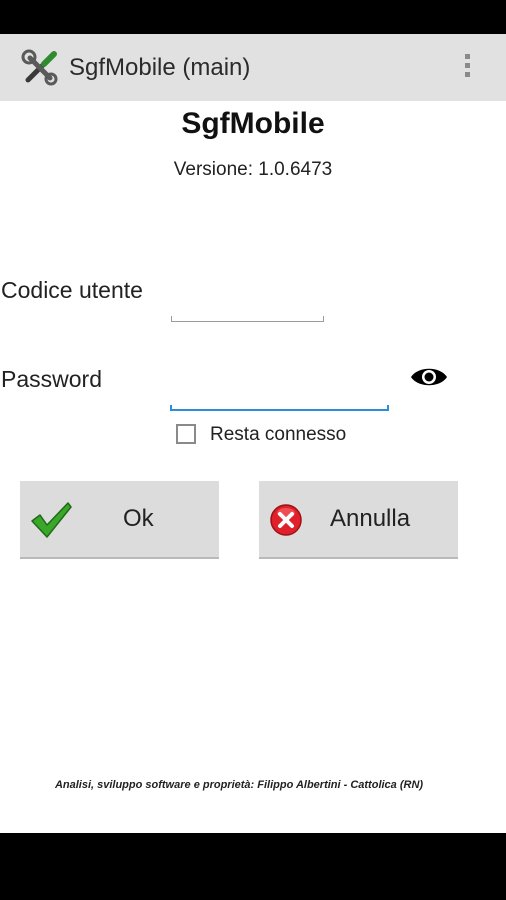 The height and width of the screenshot is (900, 506). Describe the element at coordinates (51, 379) in the screenshot. I see `password-label: Password` at that location.